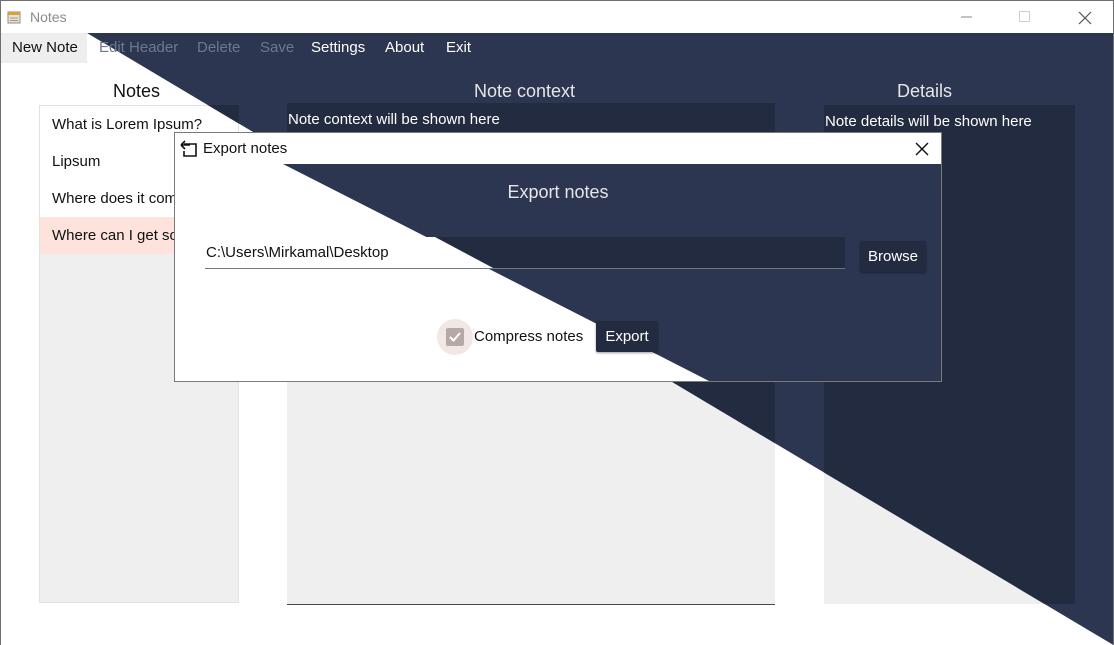  I want to click on export-icon, so click(188, 148).